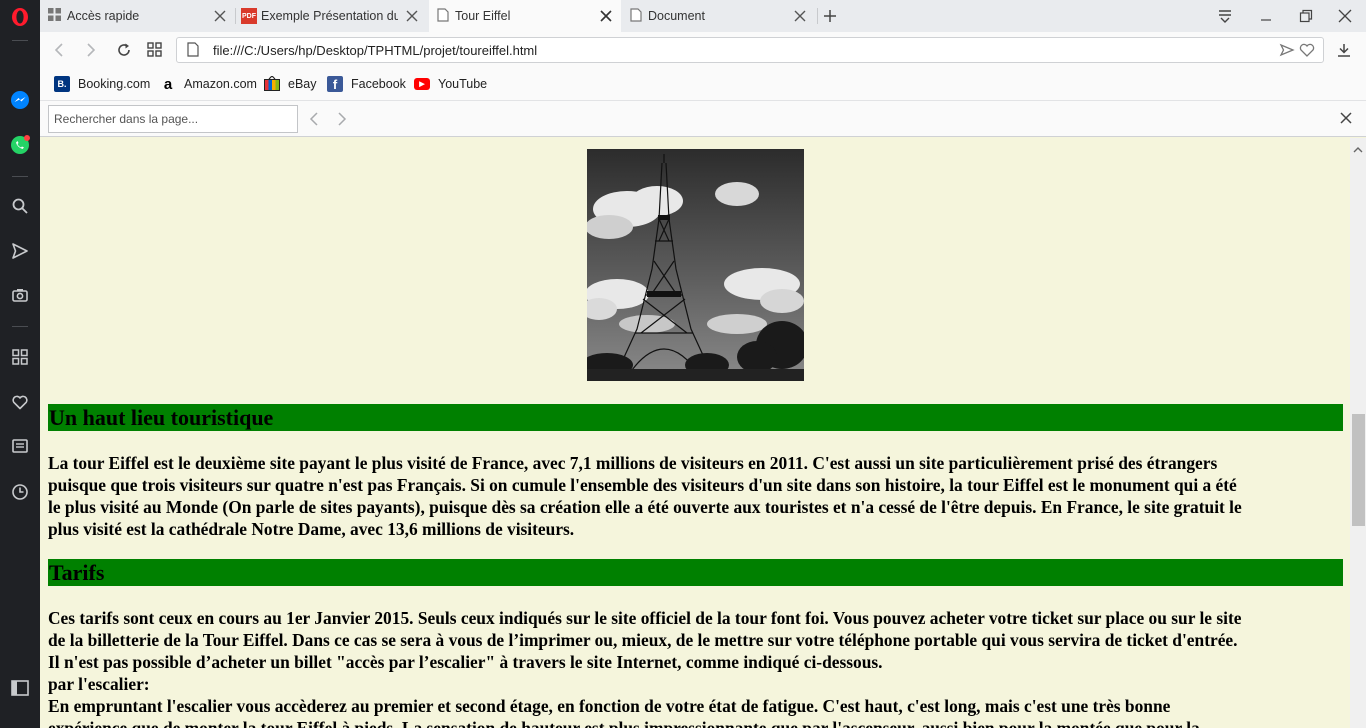 This screenshot has height=728, width=1366. What do you see at coordinates (463, 84) in the screenshot?
I see `bookmark-label: YouTube` at bounding box center [463, 84].